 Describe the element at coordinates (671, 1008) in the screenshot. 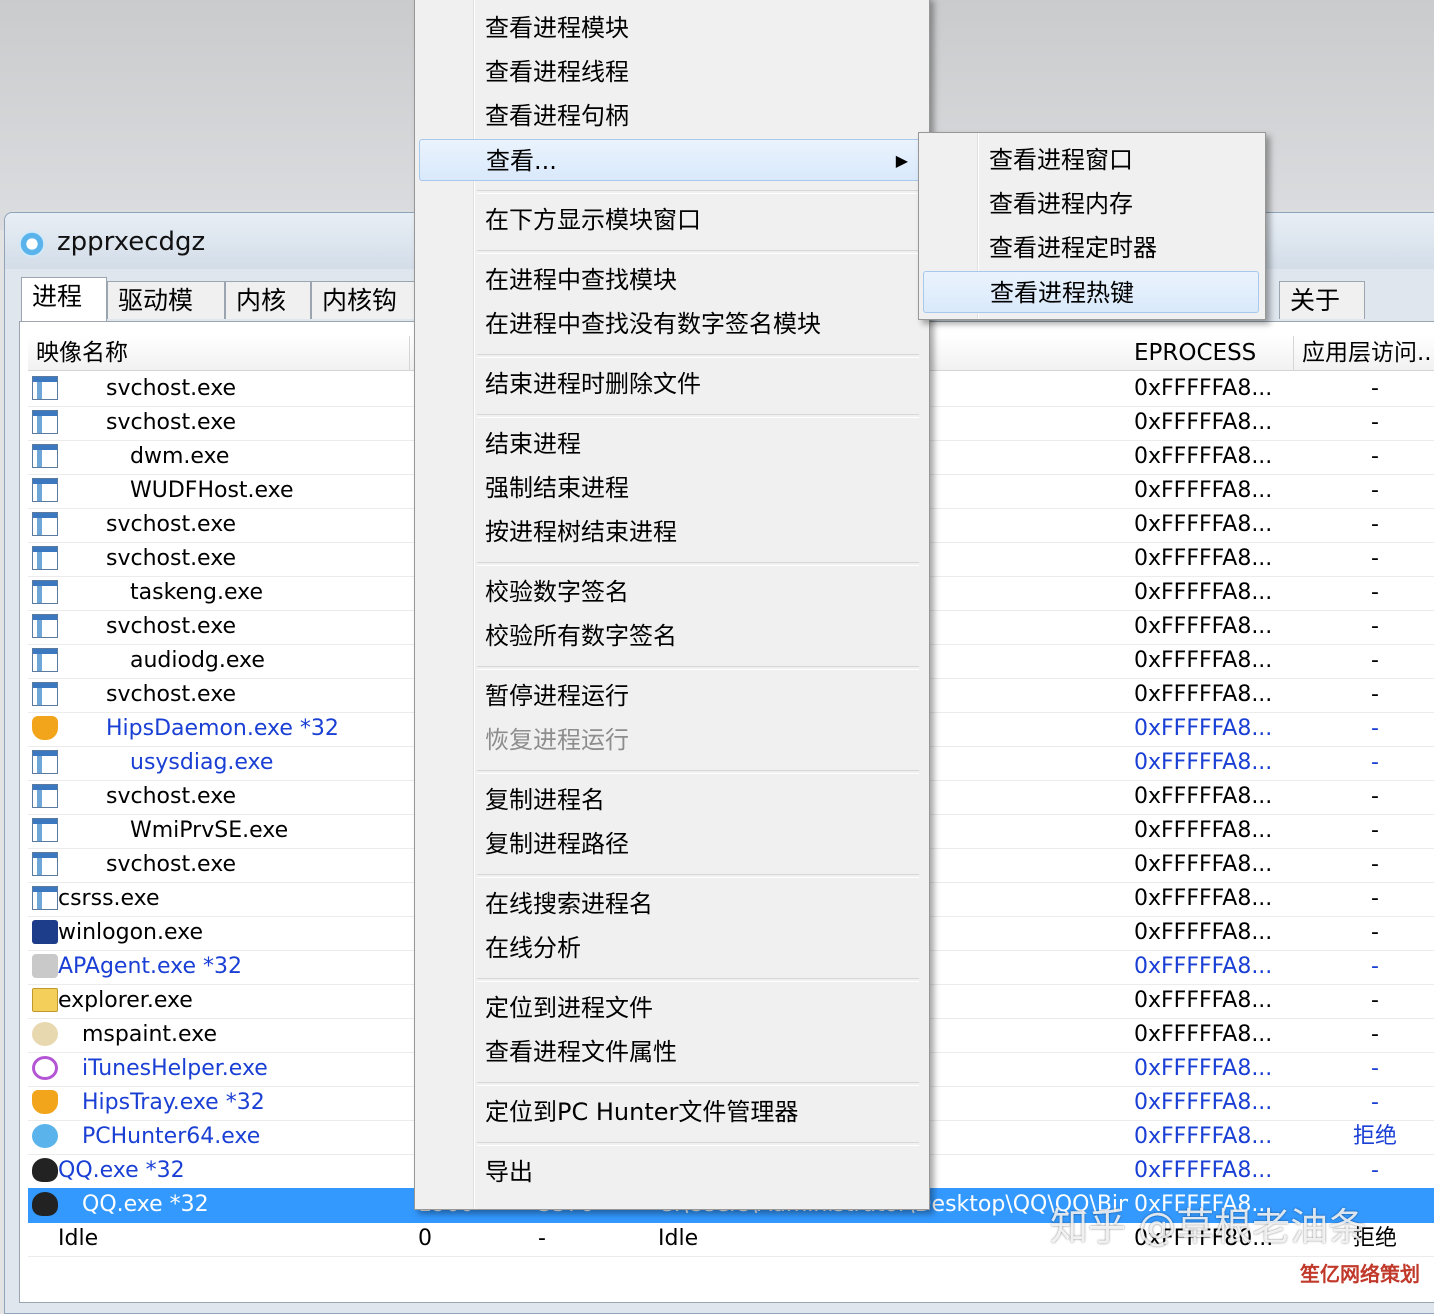

I see `menu-item: 定位到进程文件` at that location.